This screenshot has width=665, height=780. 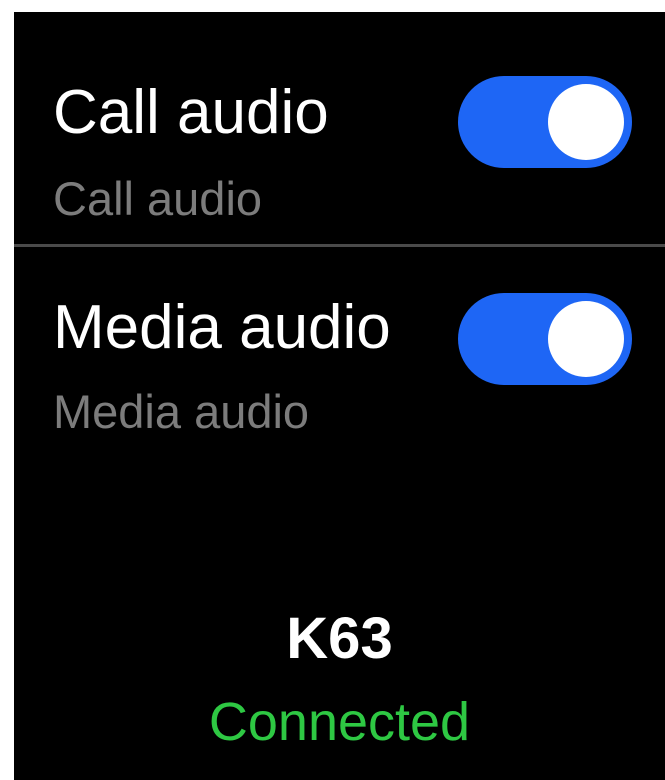 I want to click on connection-status: Connected, so click(x=339, y=722).